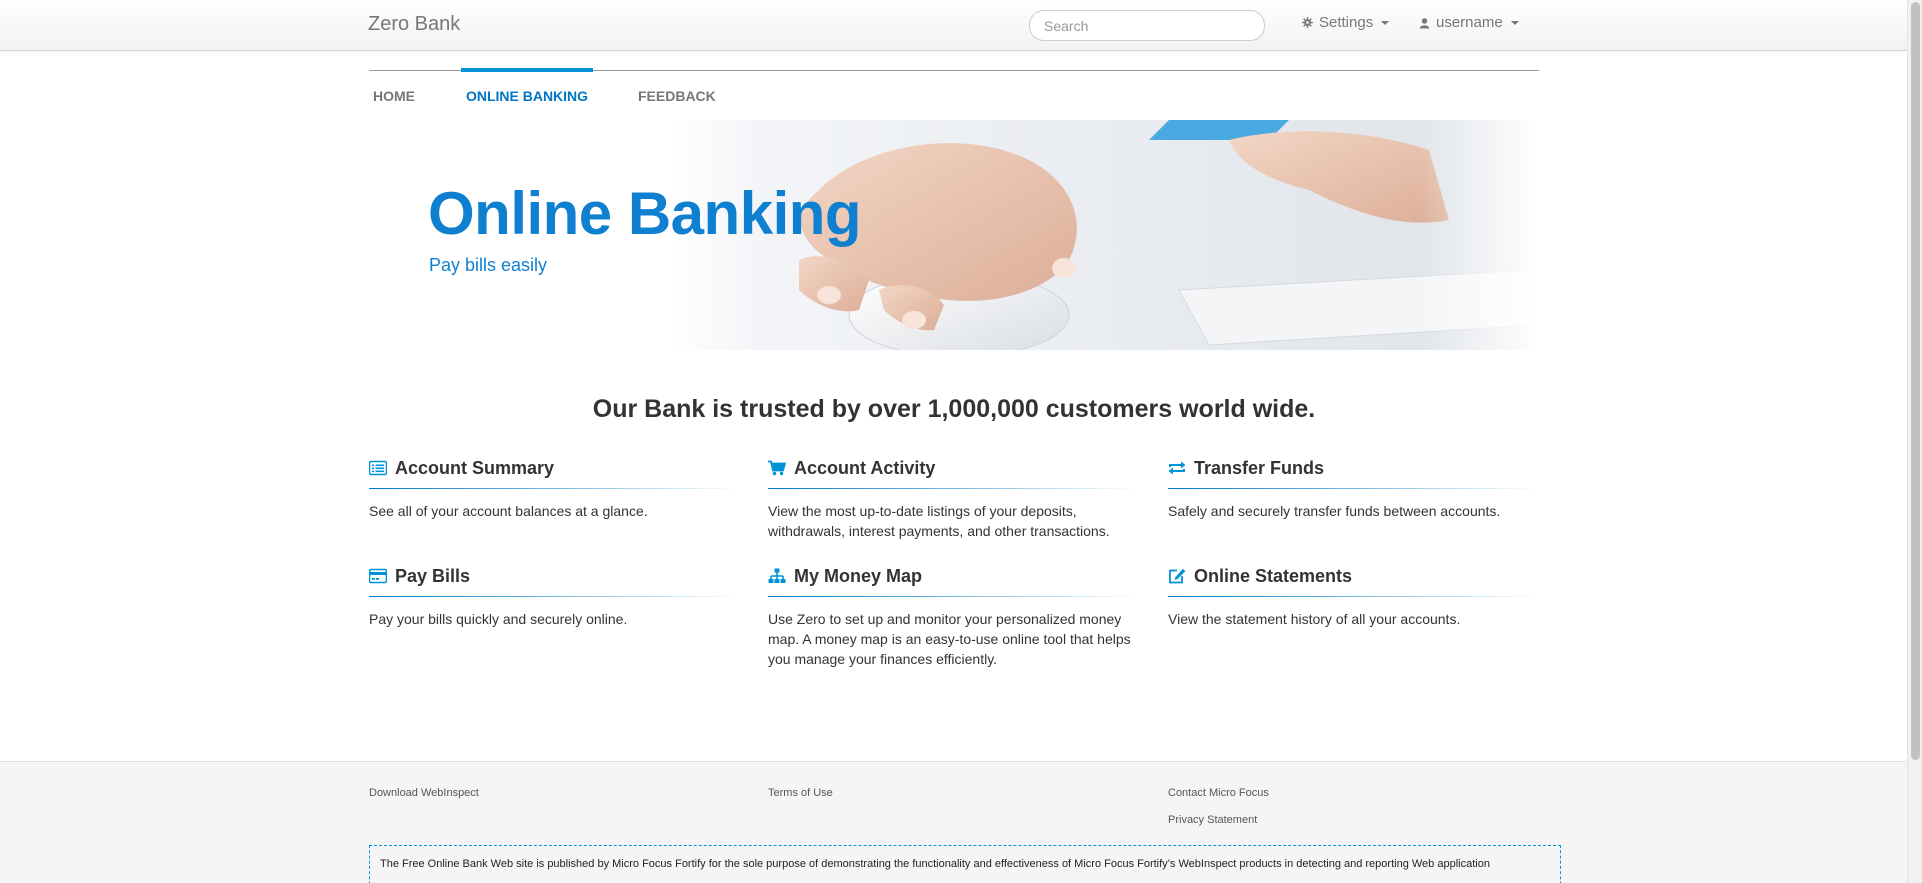  I want to click on feature-heading: Transfer Funds, so click(1353, 468).